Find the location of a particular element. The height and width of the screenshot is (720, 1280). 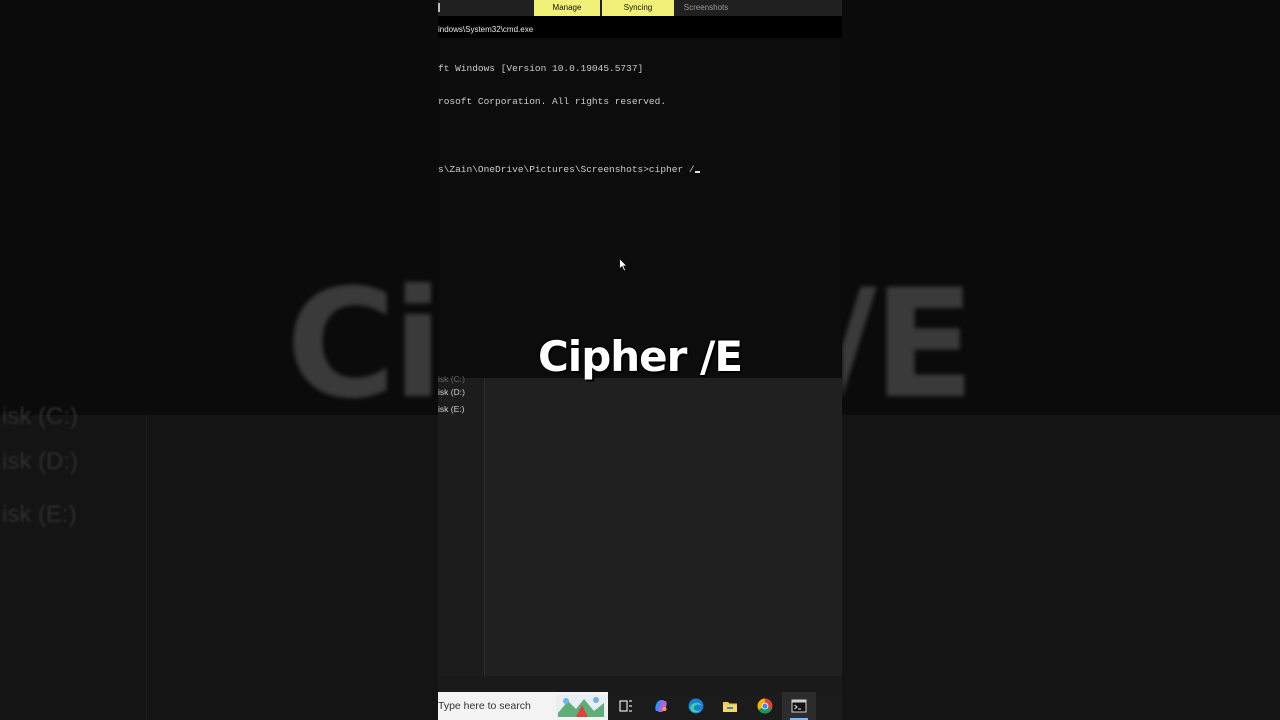

nav-drive-d: isk (D:) is located at coordinates (451, 392).